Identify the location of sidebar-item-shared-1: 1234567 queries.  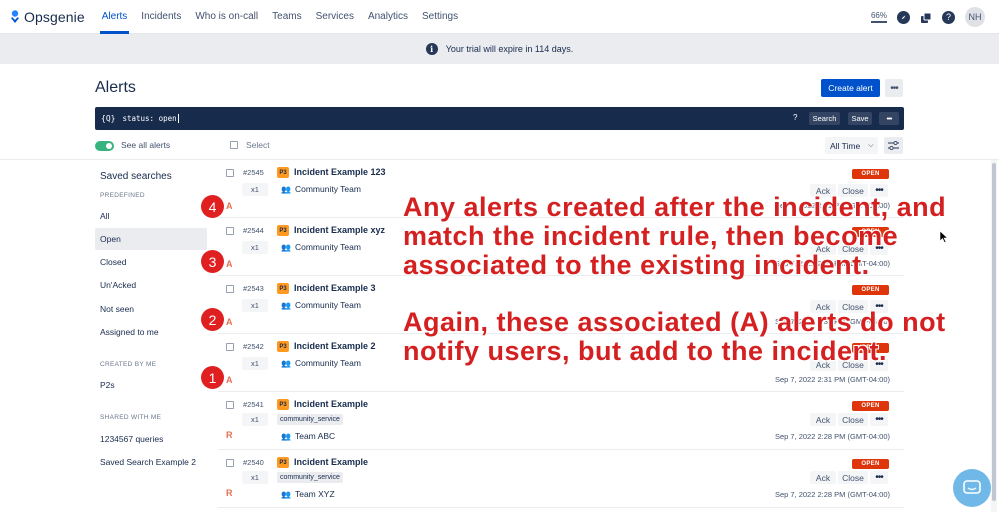
(151, 439).